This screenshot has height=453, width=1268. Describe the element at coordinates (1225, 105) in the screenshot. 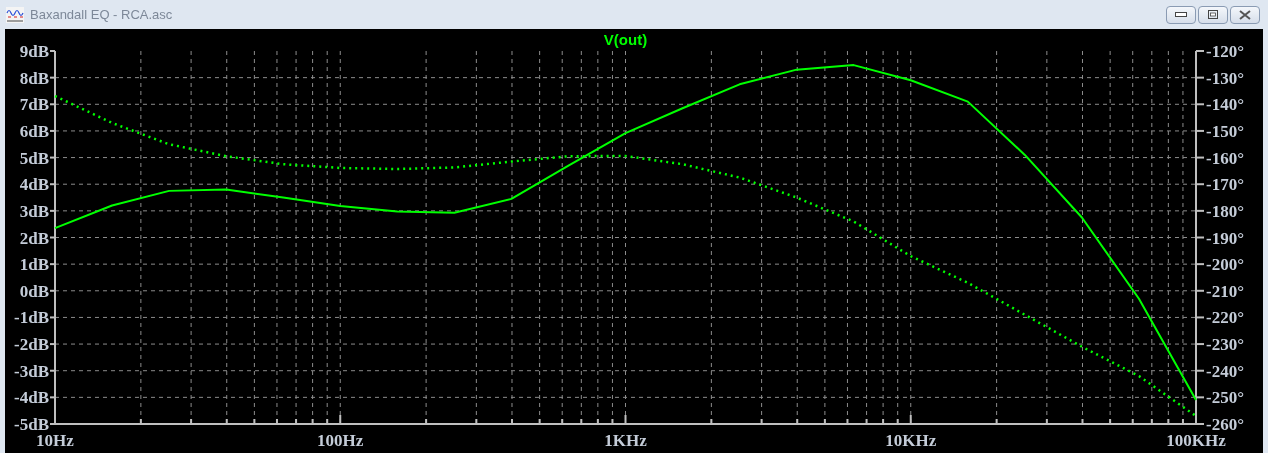

I see `y2-axis-label: -140°` at that location.